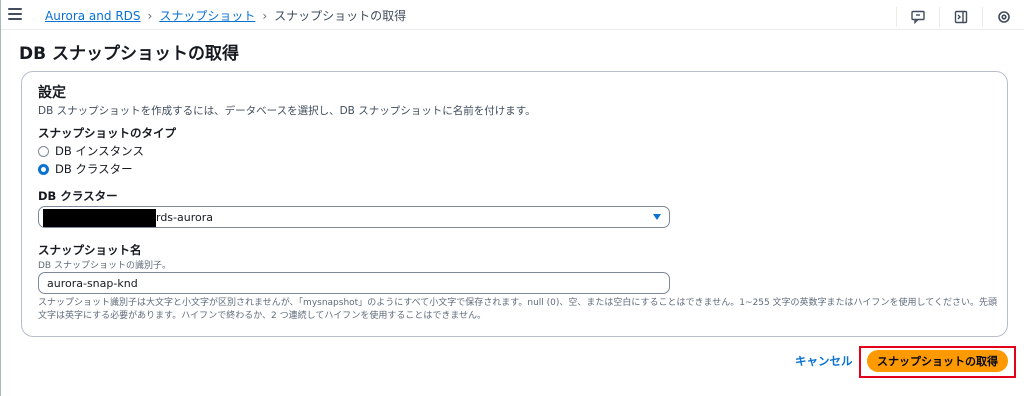  I want to click on db-cluster-select: rds-aurora, so click(354, 217).